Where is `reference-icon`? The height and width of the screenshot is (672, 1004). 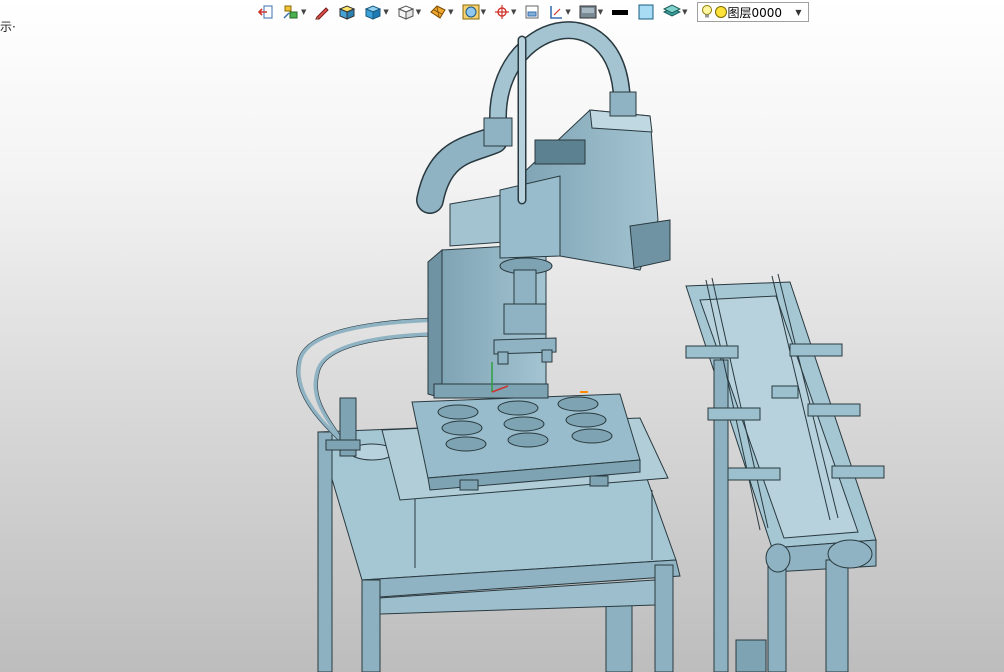
reference-icon is located at coordinates (290, 12).